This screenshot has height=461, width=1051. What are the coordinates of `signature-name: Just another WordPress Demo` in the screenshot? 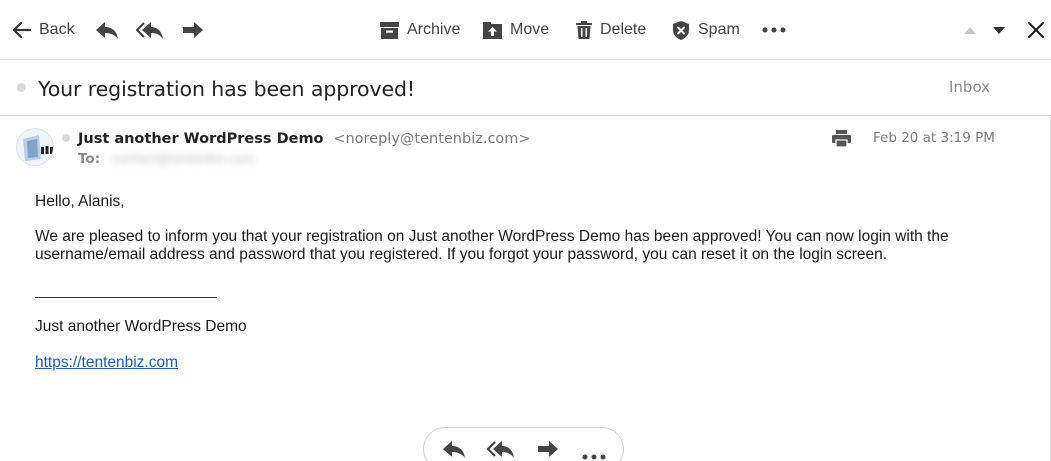 It's located at (141, 326).